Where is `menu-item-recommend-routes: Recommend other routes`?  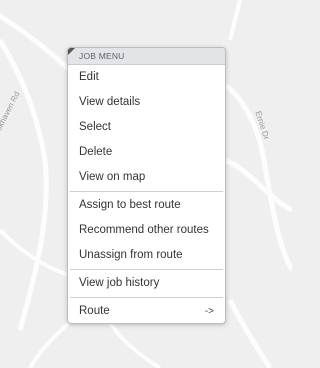
menu-item-recommend-routes: Recommend other routes is located at coordinates (146, 230).